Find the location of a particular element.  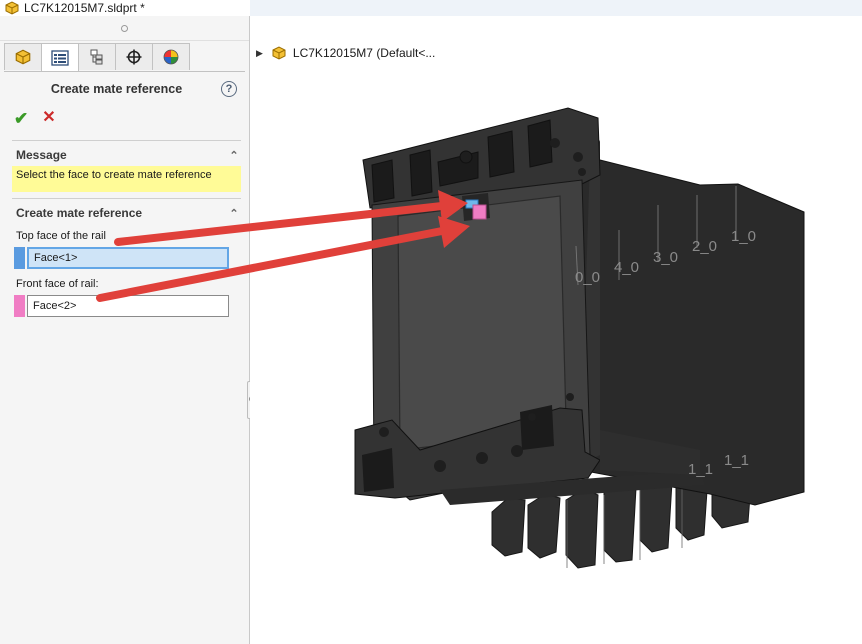

configuration-icon is located at coordinates (96, 57).